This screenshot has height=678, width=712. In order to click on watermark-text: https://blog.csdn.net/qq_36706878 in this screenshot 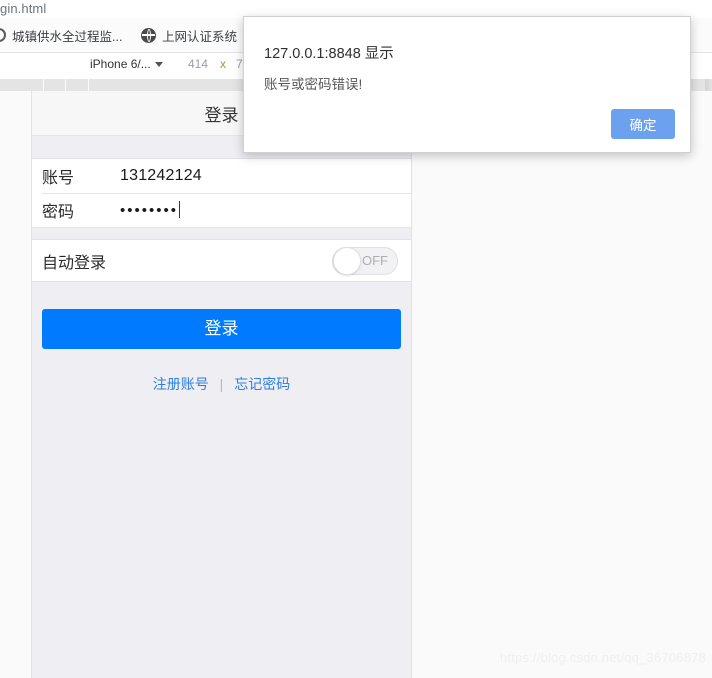, I will do `click(602, 657)`.